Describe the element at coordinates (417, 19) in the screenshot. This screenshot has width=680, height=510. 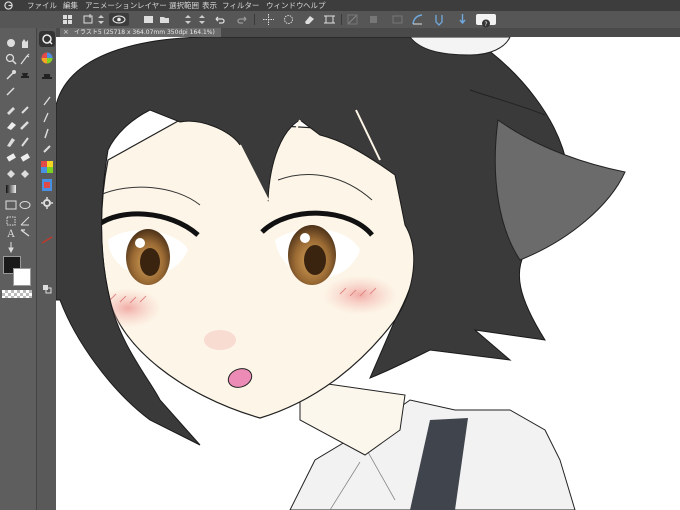
I see `curve-icon` at that location.